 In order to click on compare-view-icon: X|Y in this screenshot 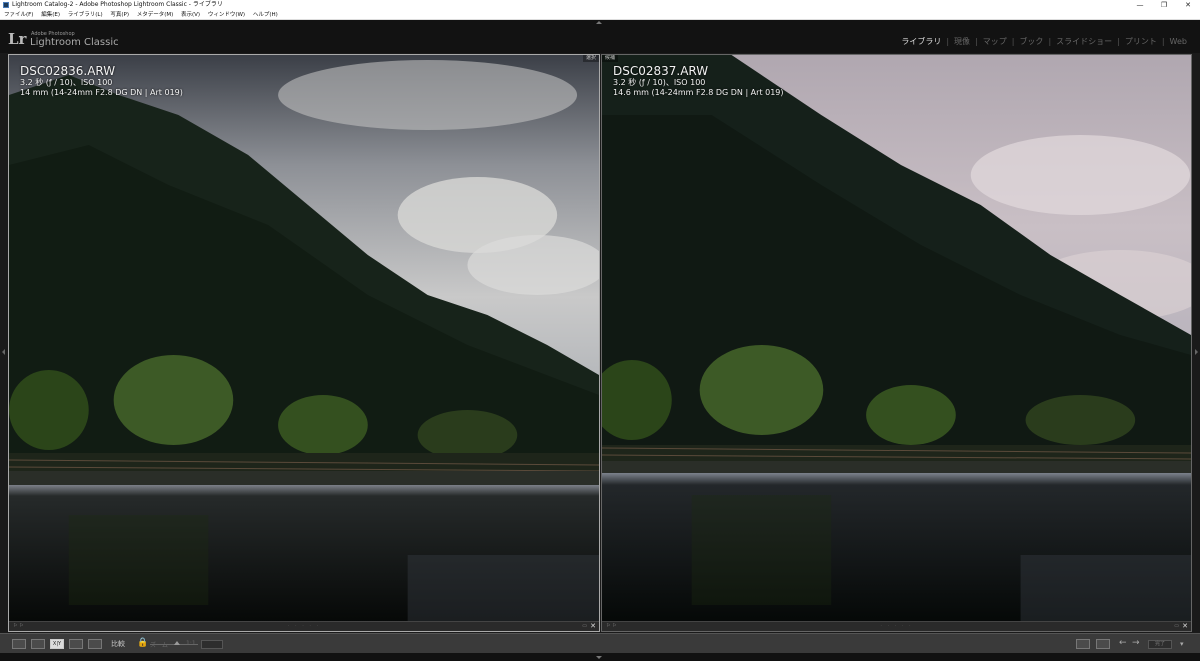, I will do `click(57, 644)`.